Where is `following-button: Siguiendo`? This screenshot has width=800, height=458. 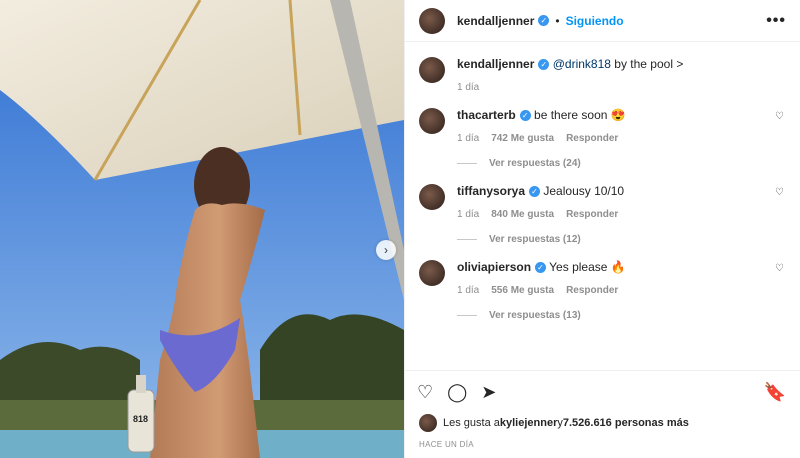
following-button: Siguiendo is located at coordinates (595, 21).